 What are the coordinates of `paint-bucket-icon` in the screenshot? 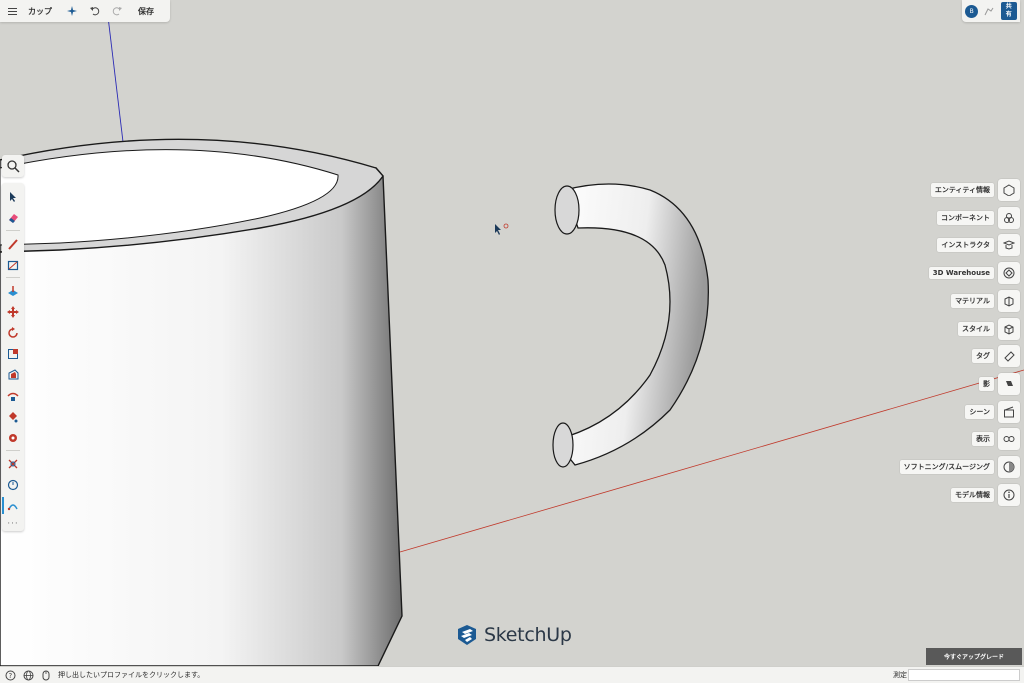 It's located at (13, 416).